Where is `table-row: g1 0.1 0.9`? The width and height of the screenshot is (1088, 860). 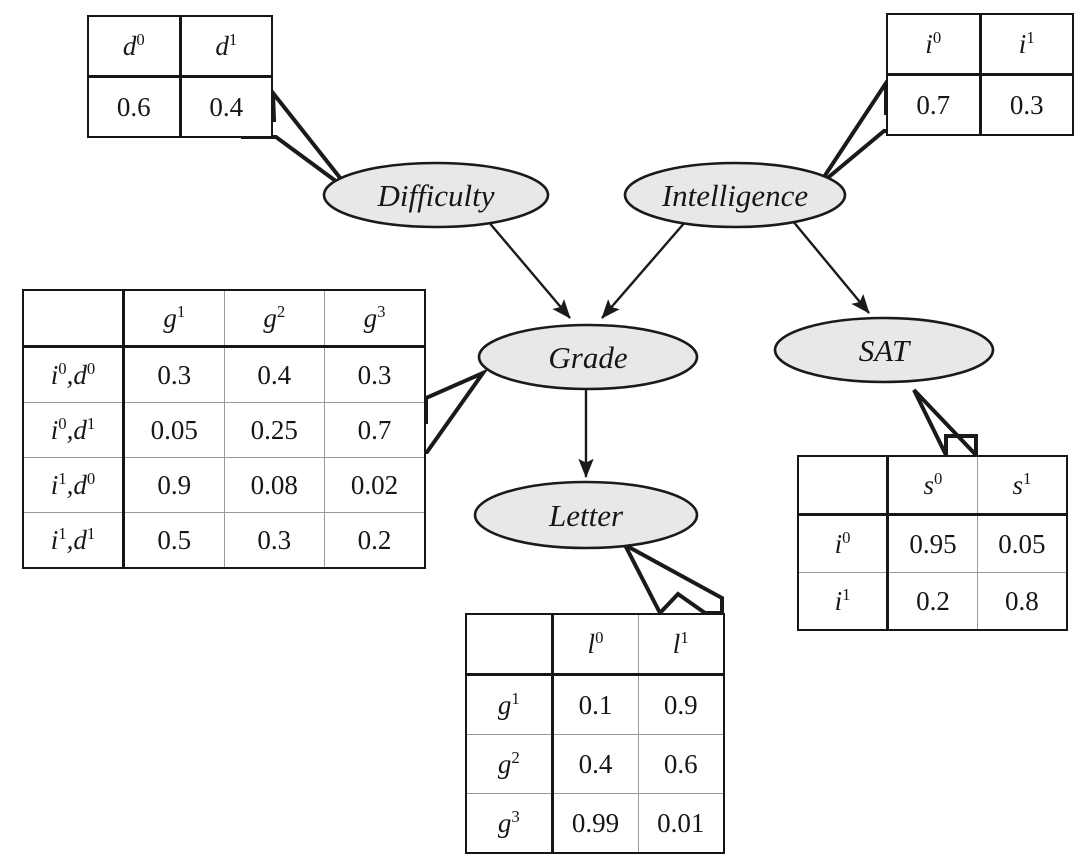 table-row: g1 0.1 0.9 is located at coordinates (595, 704).